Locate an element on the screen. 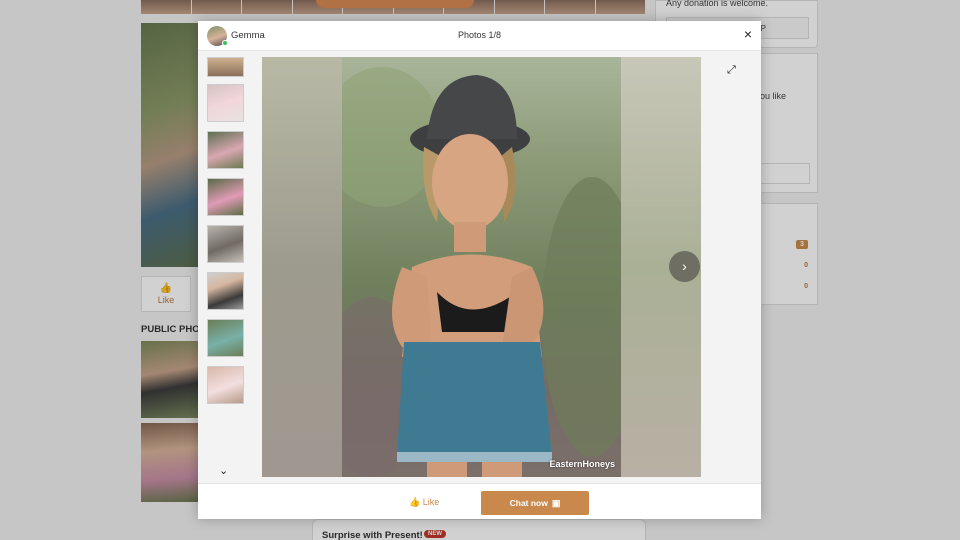  chevron-down-icon: ⌄ is located at coordinates (223, 470).